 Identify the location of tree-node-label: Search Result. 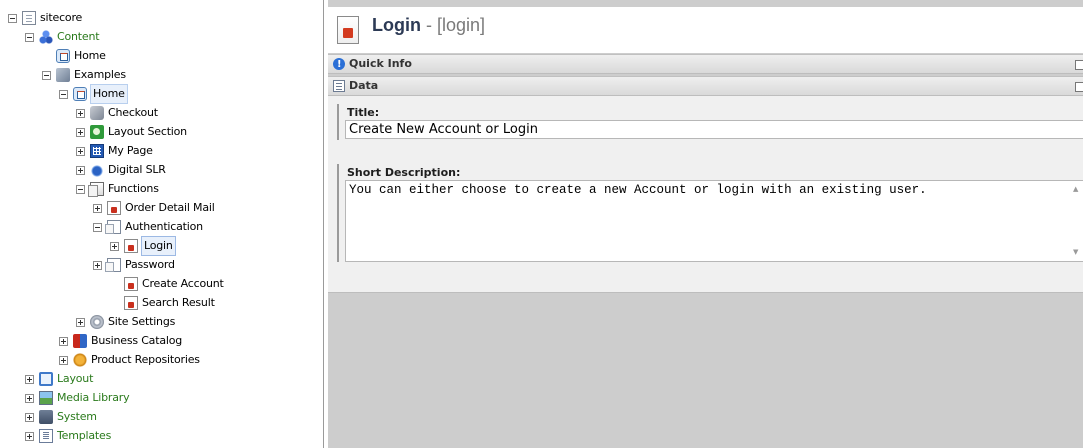
(178, 302).